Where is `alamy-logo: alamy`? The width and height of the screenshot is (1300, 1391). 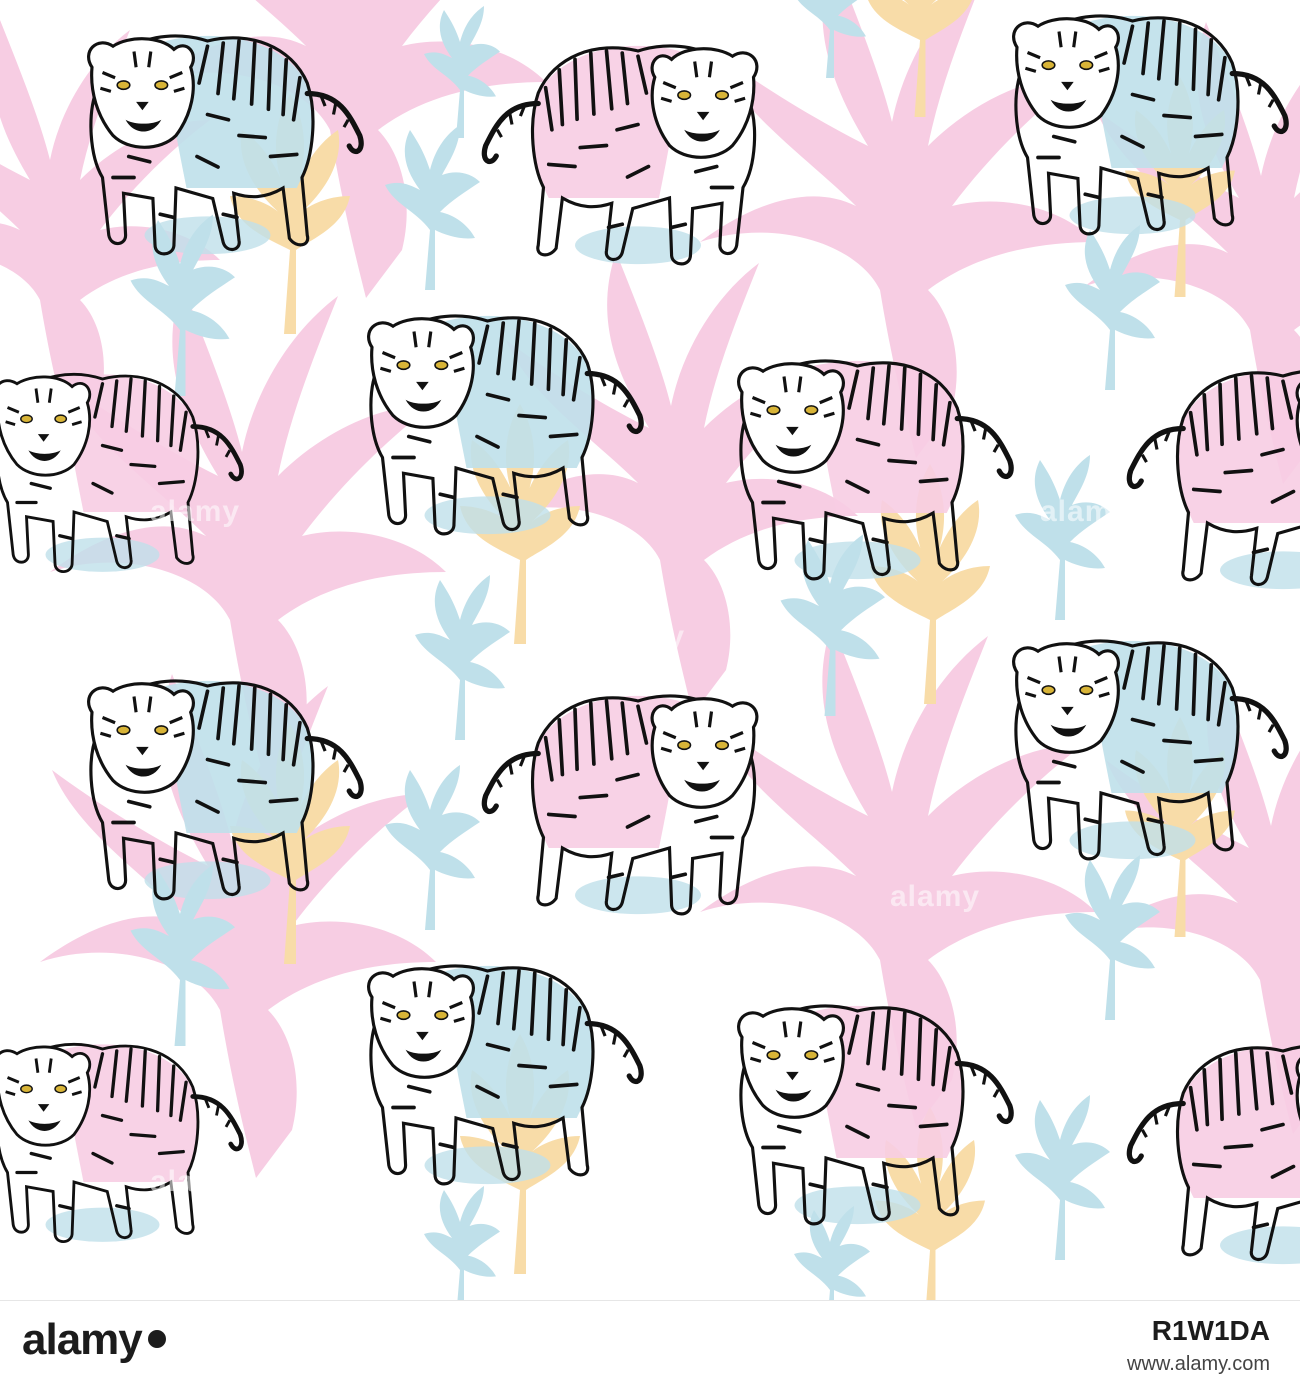
alamy-logo: alamy is located at coordinates (94, 1340).